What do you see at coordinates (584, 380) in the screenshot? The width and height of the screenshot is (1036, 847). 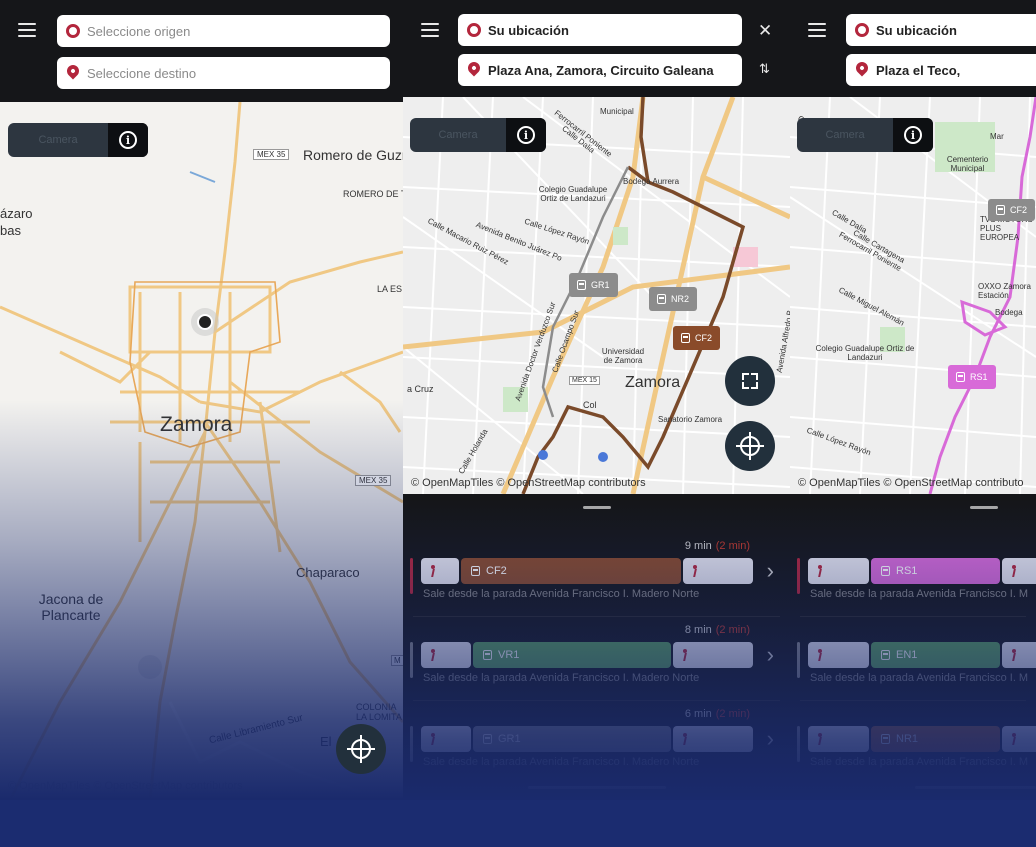 I see `shield-mex15: MEX 15` at bounding box center [584, 380].